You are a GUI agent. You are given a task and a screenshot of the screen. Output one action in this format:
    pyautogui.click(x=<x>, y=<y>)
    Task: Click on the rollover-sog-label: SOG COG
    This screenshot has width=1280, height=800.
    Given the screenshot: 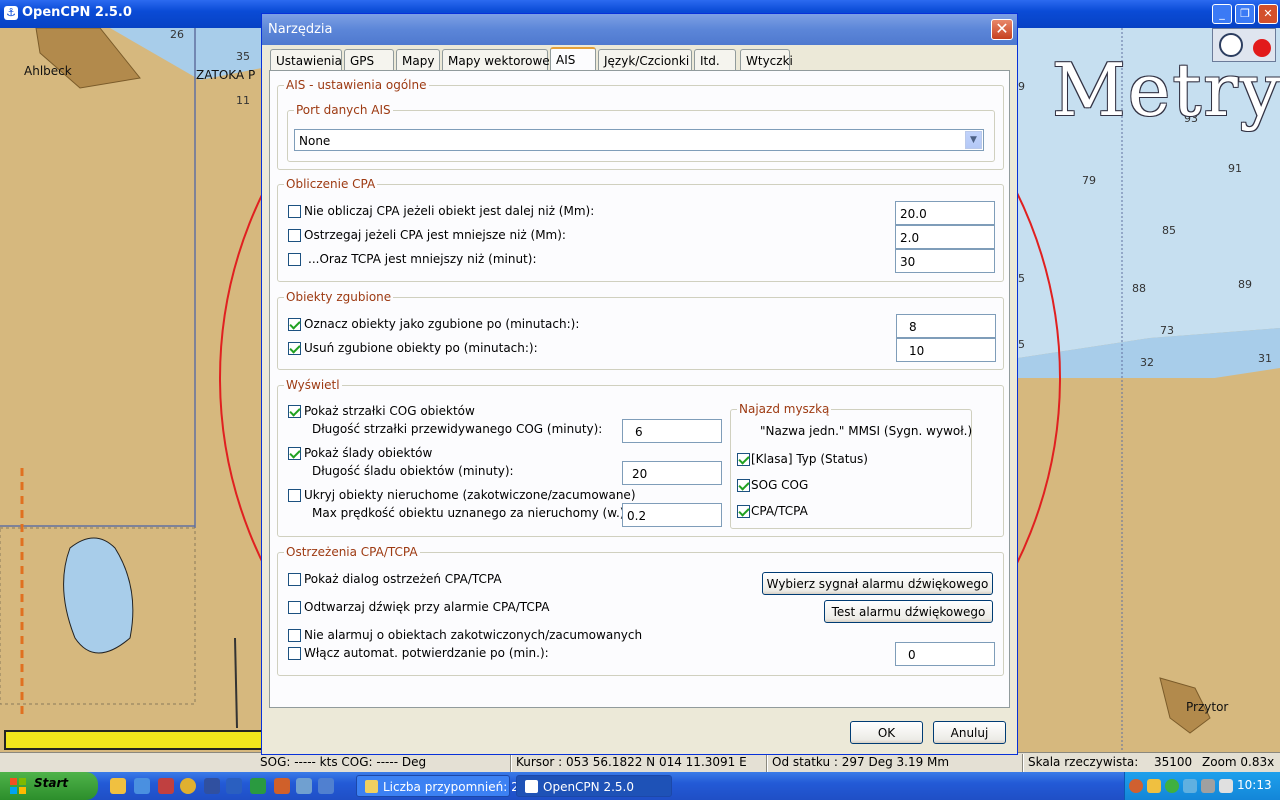 What is the action you would take?
    pyautogui.click(x=780, y=485)
    